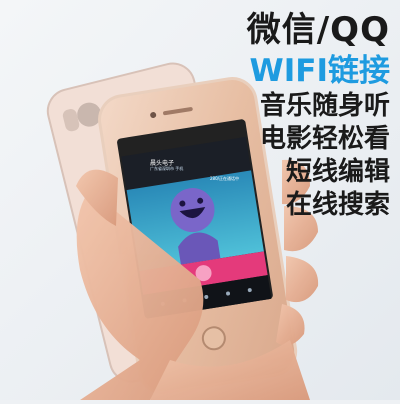 This screenshot has width=400, height=404. I want to click on feature-1: 音乐随身听, so click(324, 106).